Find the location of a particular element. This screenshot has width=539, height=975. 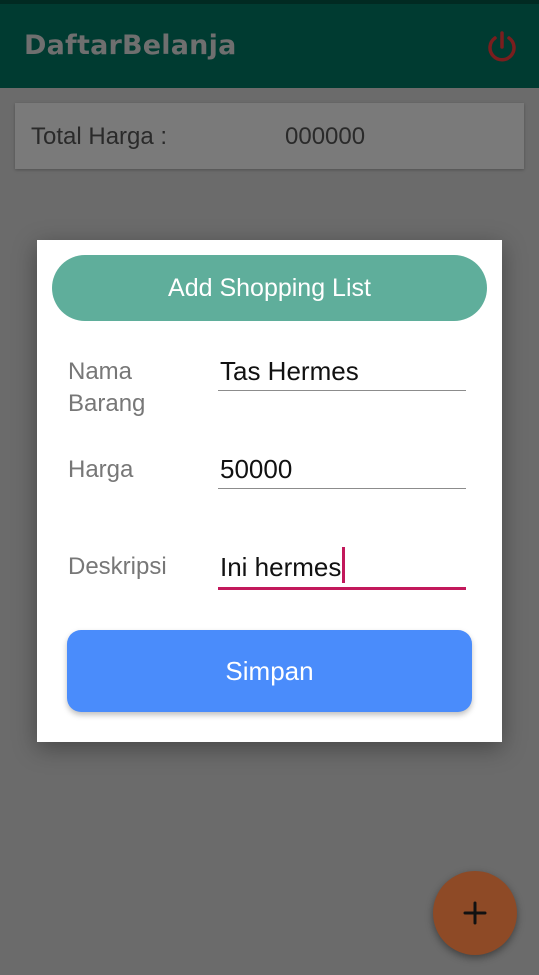

harga-input is located at coordinates (342, 470).